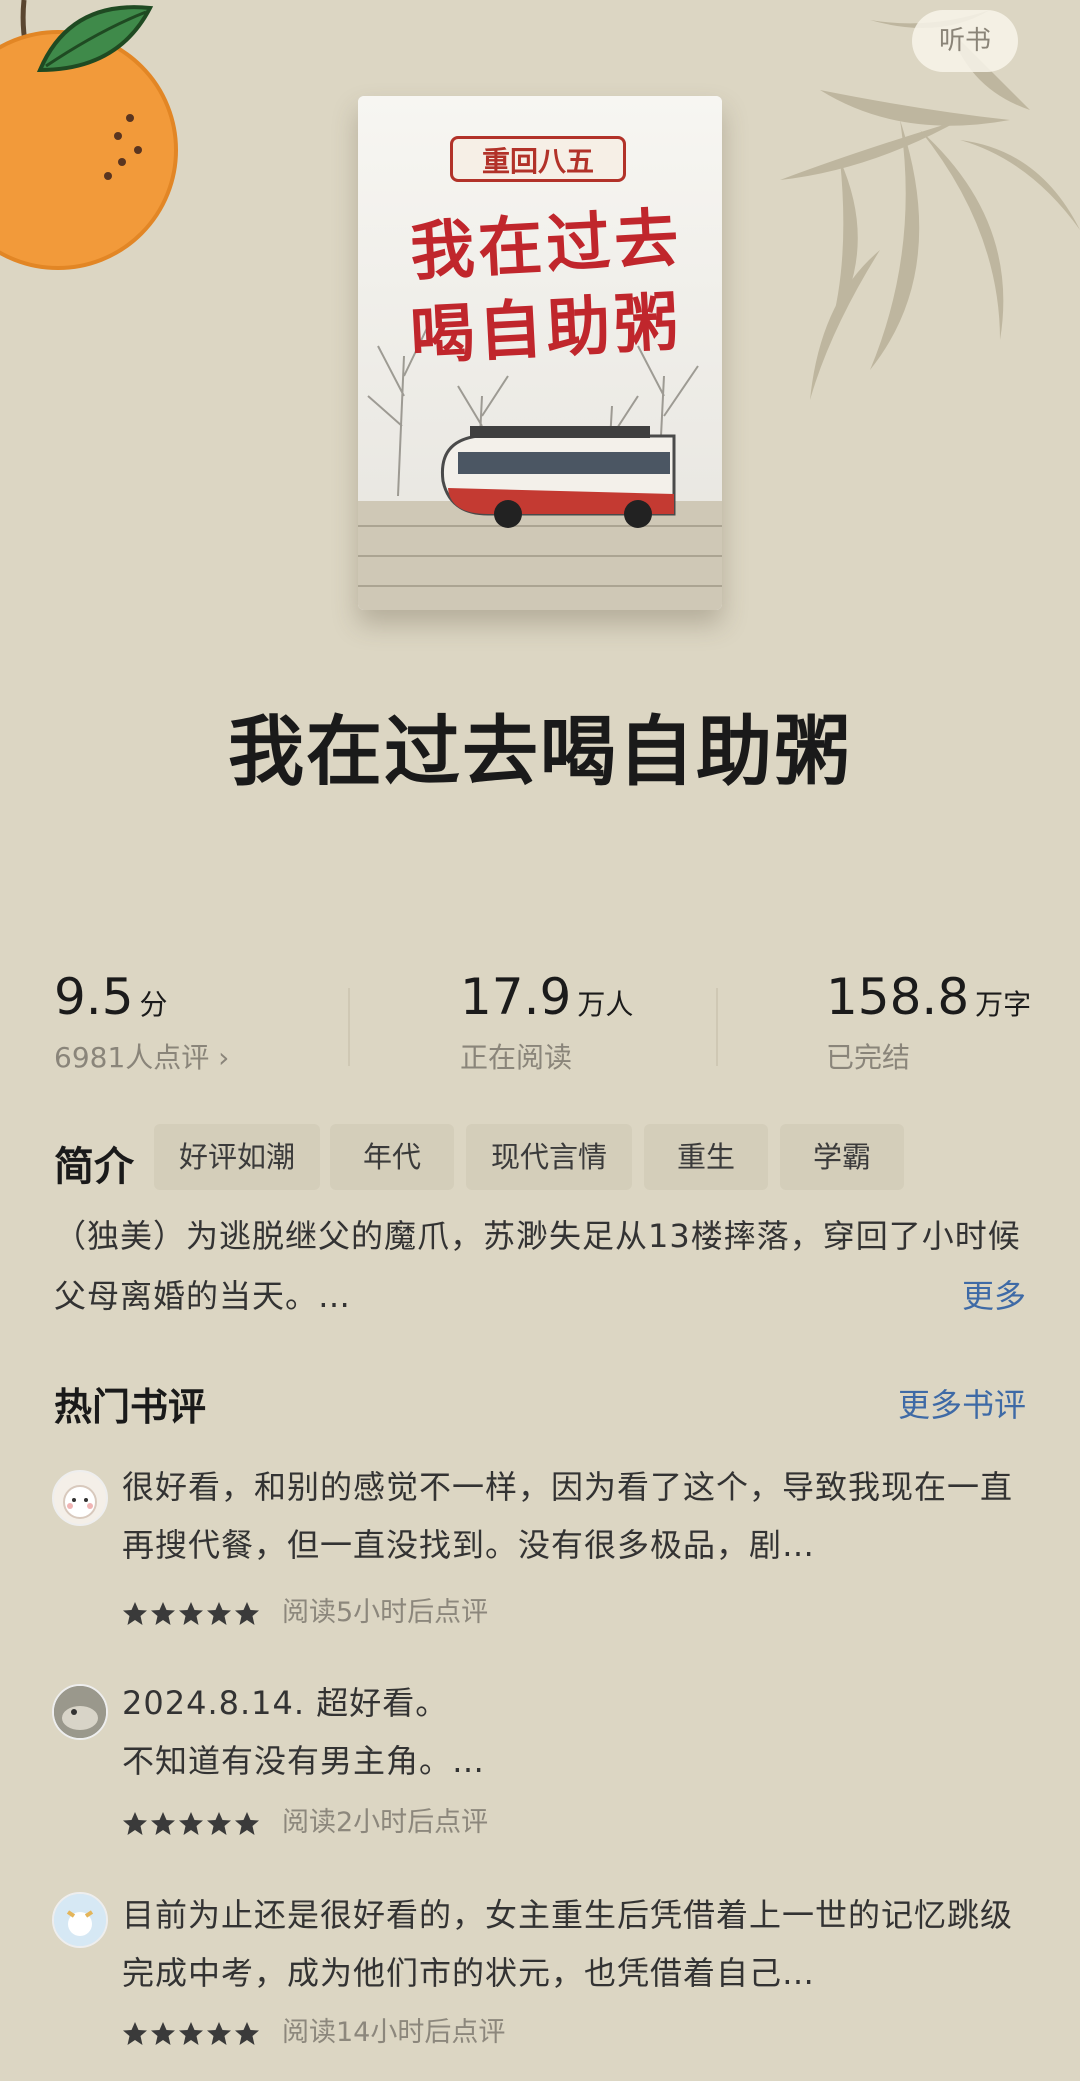 The width and height of the screenshot is (1080, 2081). Describe the element at coordinates (237, 1157) in the screenshot. I see `tag-chip: 好评如潮` at that location.